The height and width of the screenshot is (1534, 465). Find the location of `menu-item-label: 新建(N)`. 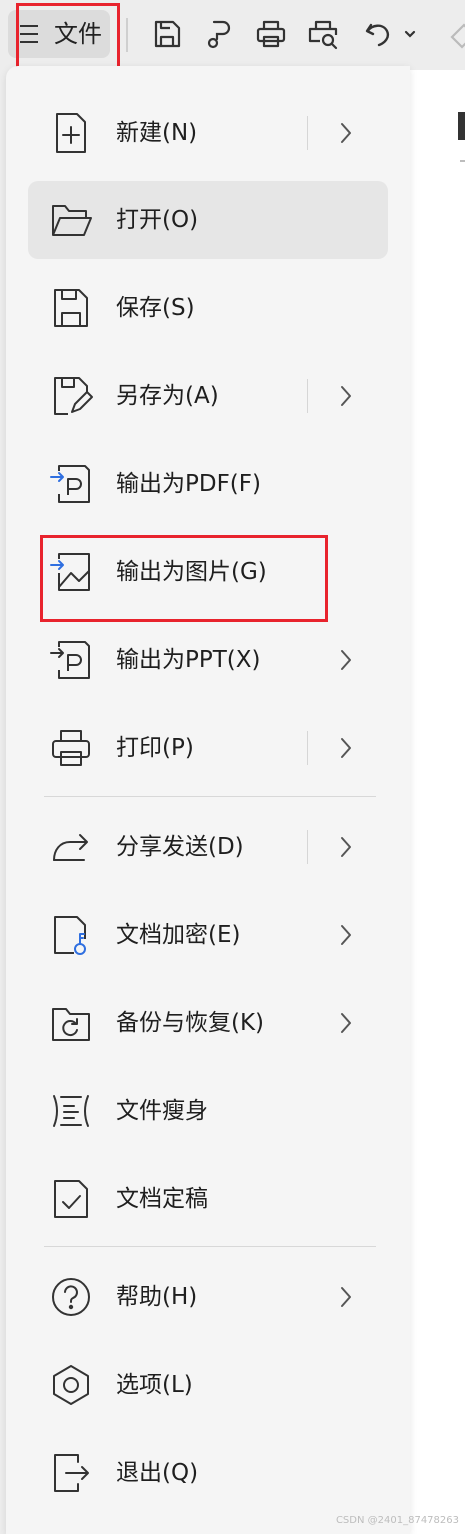

menu-item-label: 新建(N) is located at coordinates (157, 133).